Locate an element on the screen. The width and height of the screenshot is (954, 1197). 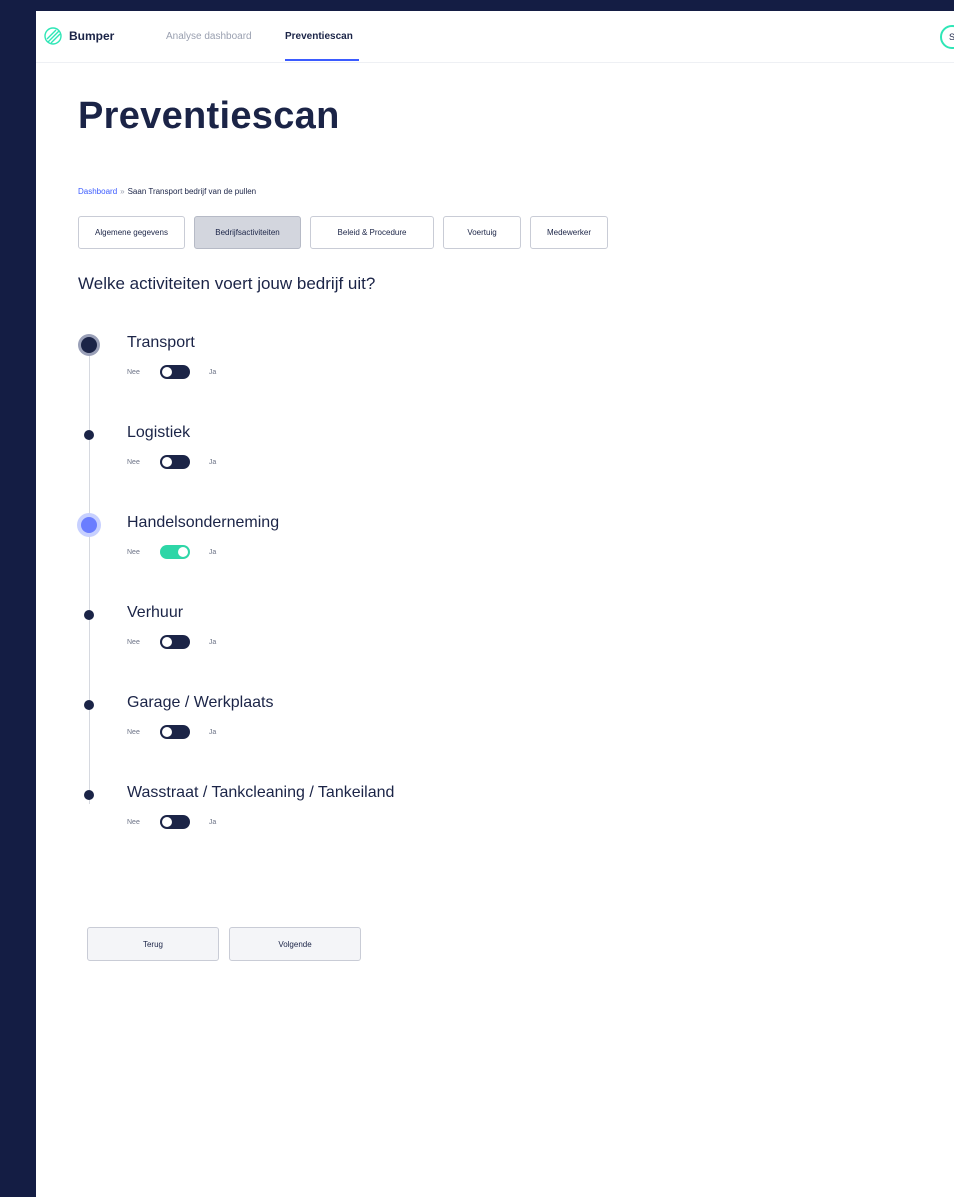
garage-werkplaats-toggle is located at coordinates (174, 732).